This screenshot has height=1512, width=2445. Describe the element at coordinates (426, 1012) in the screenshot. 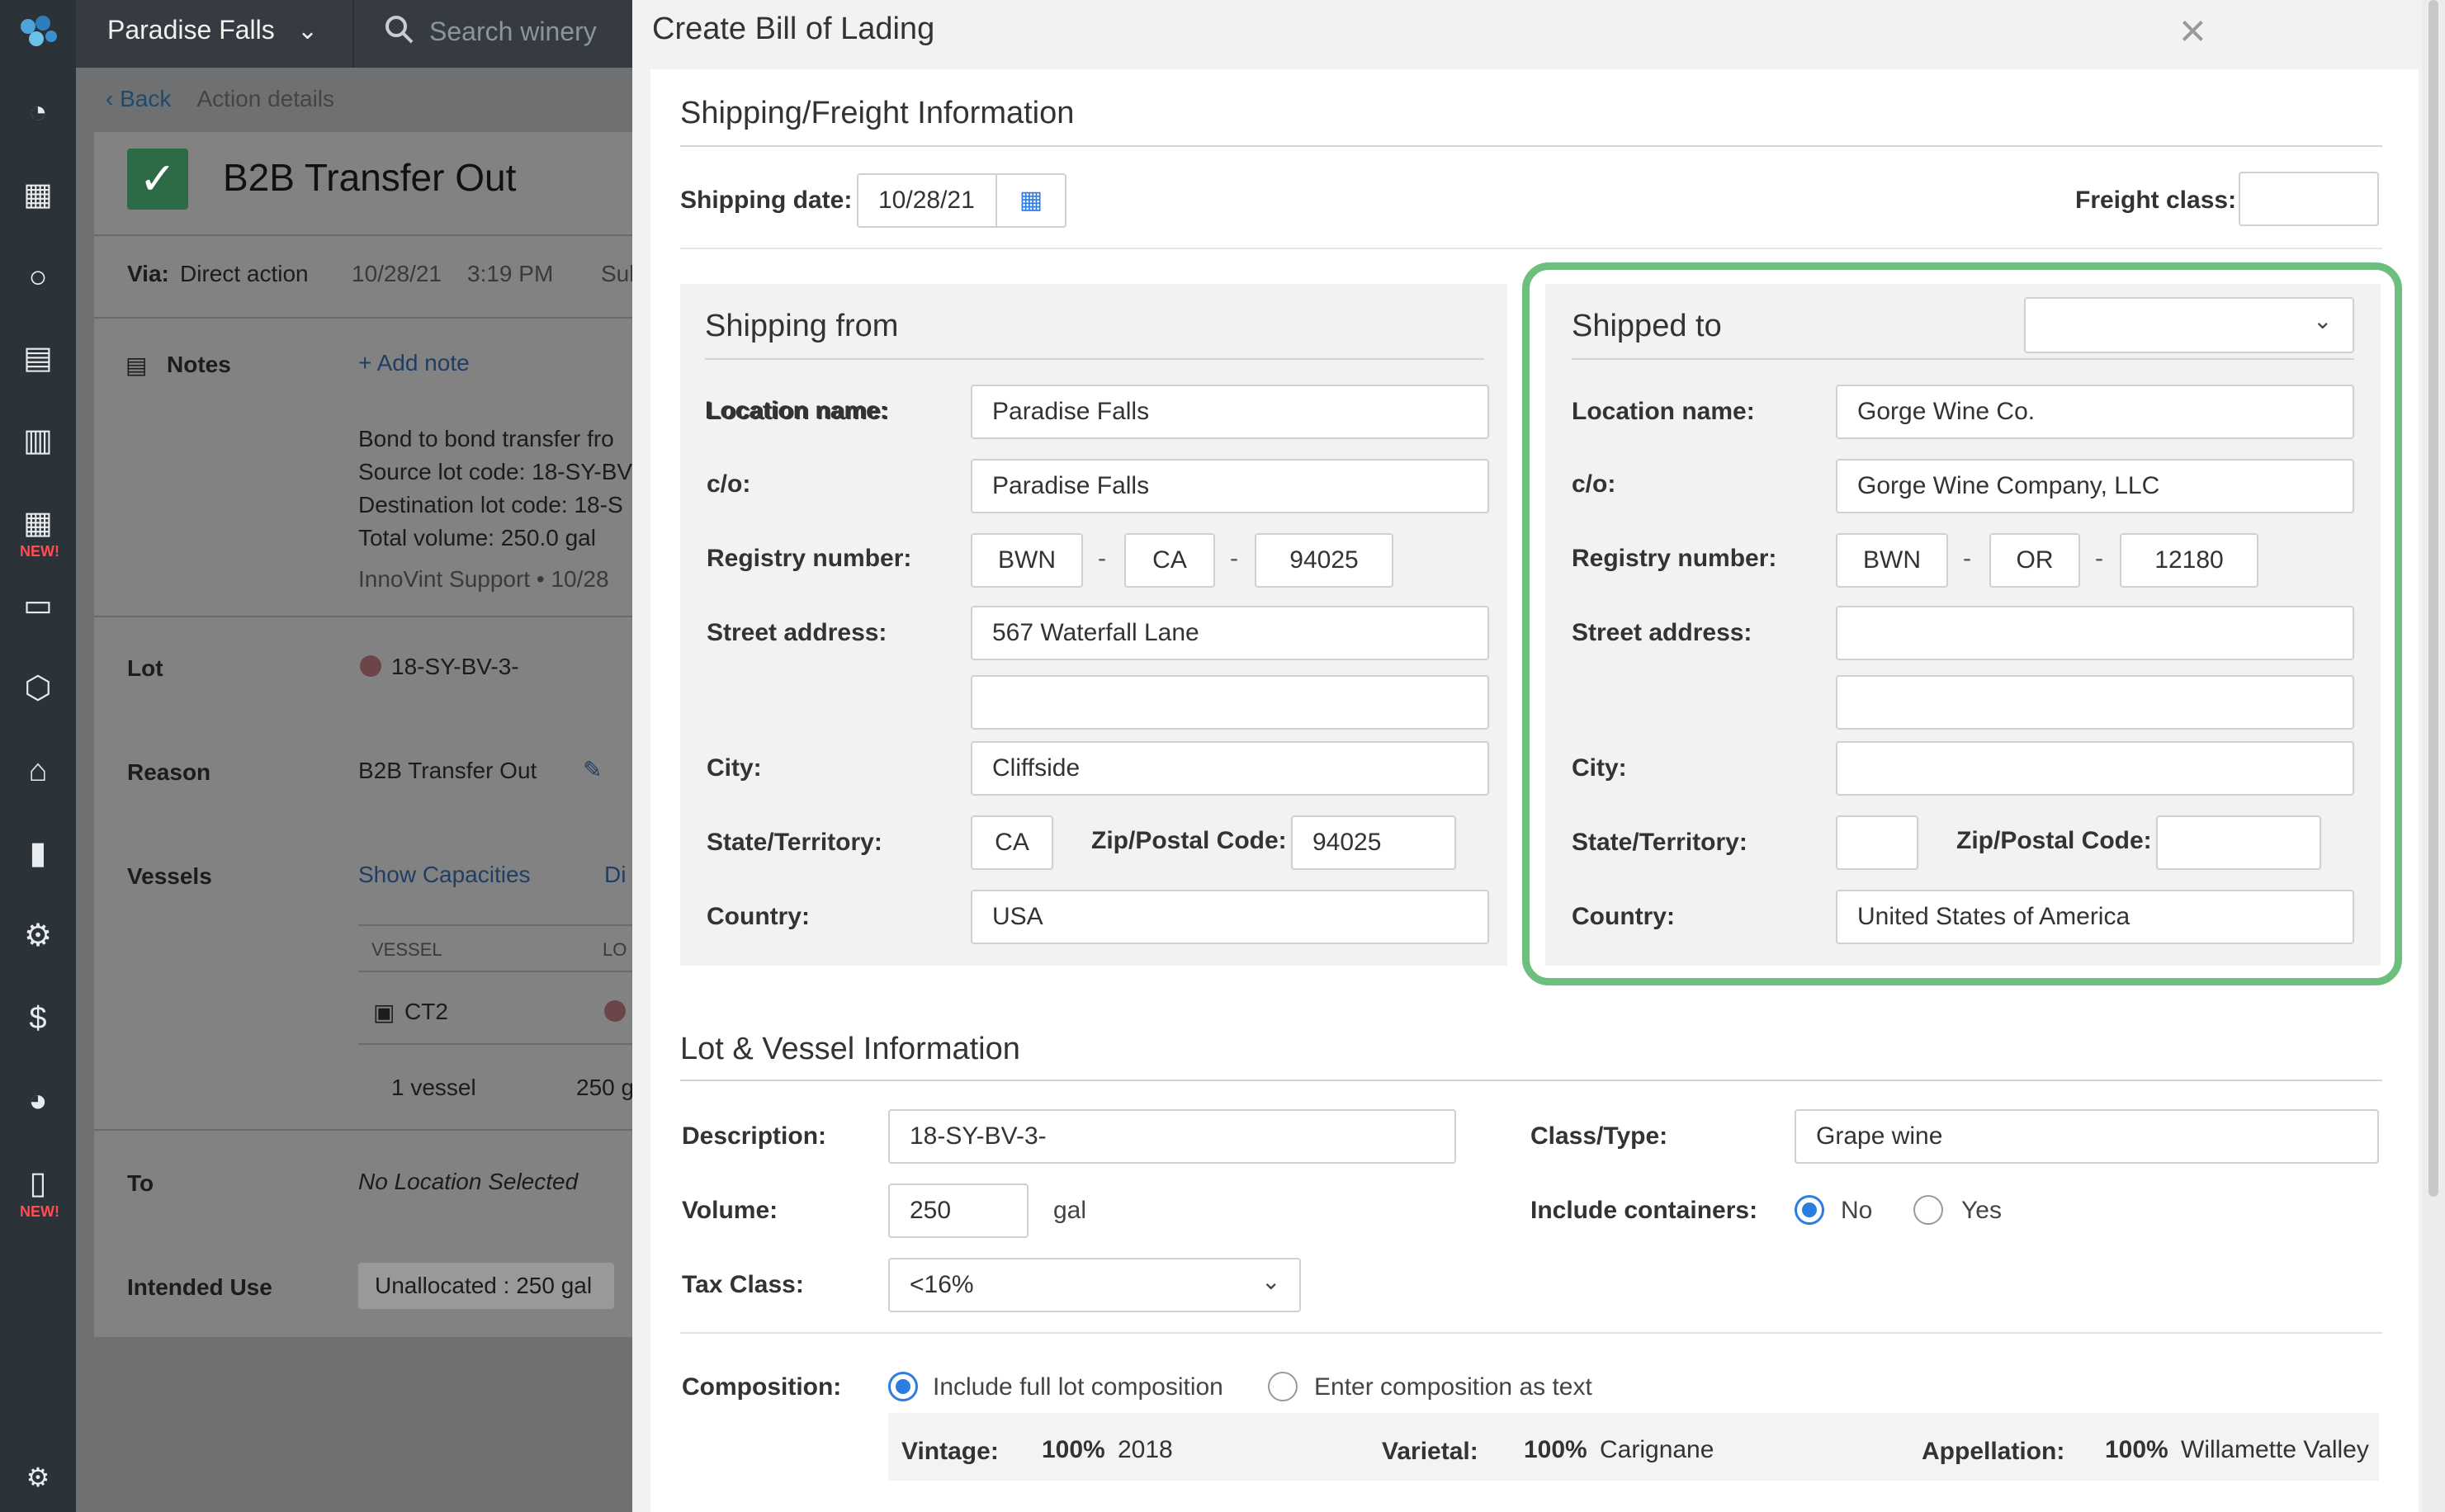

I see `vessel-name: CT2` at that location.